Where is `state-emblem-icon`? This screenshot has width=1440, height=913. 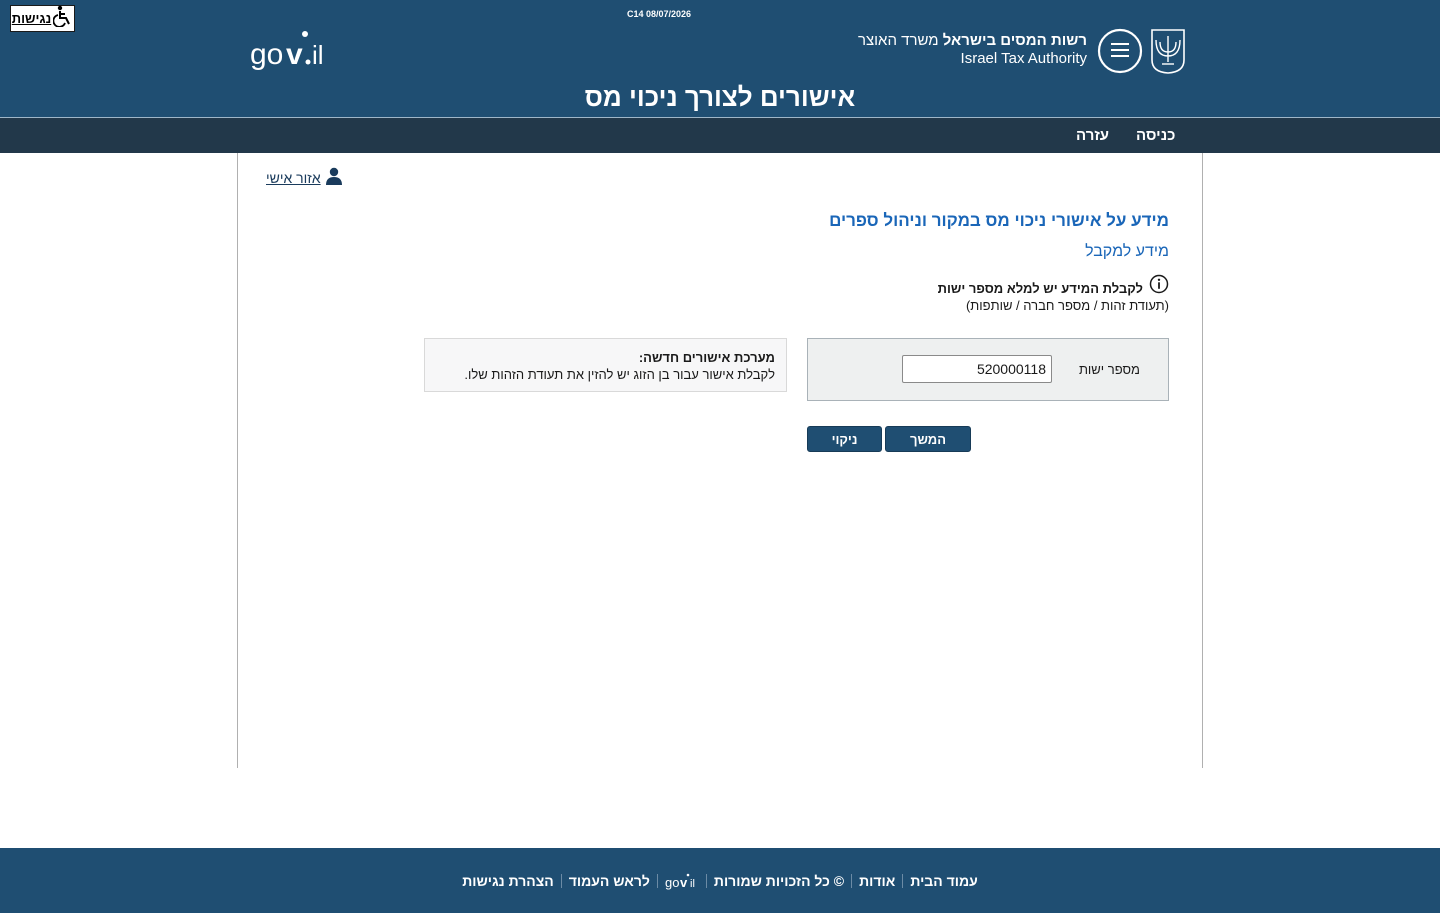 state-emblem-icon is located at coordinates (1168, 51).